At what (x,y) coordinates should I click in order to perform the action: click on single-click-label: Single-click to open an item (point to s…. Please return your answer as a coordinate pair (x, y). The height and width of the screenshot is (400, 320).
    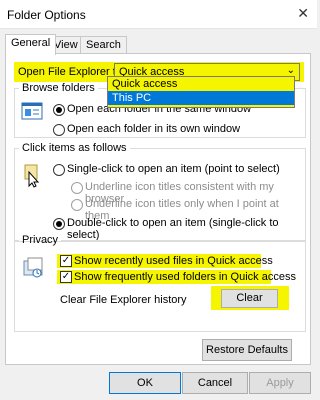
    Looking at the image, I should click on (173, 169).